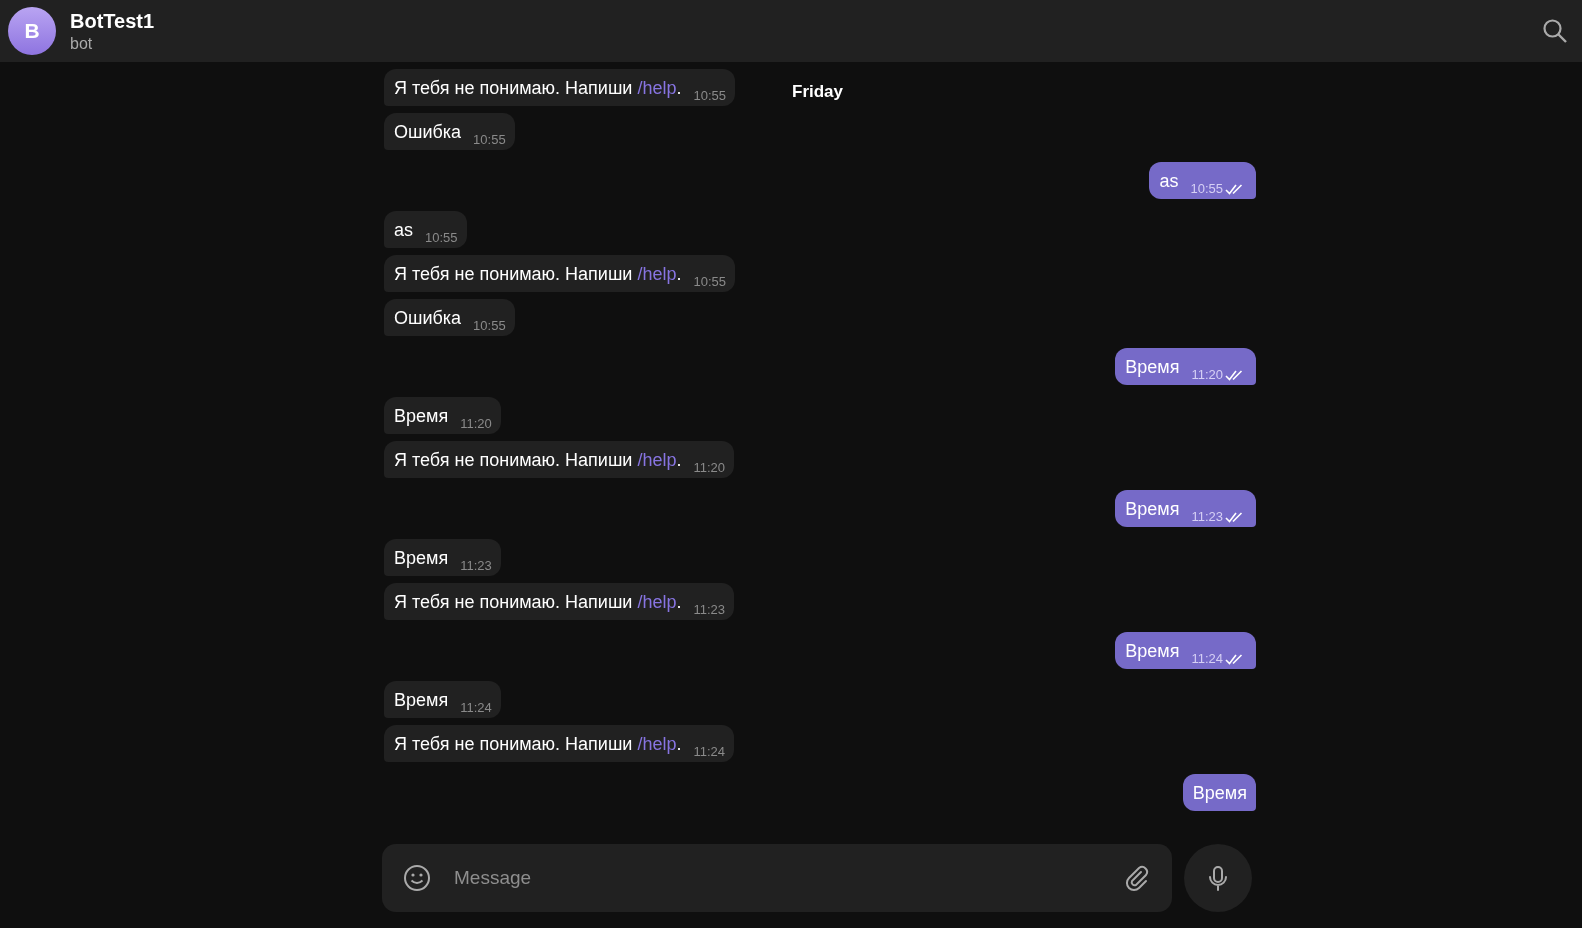 The height and width of the screenshot is (928, 1582). What do you see at coordinates (417, 878) in the screenshot?
I see `emoji-icon` at bounding box center [417, 878].